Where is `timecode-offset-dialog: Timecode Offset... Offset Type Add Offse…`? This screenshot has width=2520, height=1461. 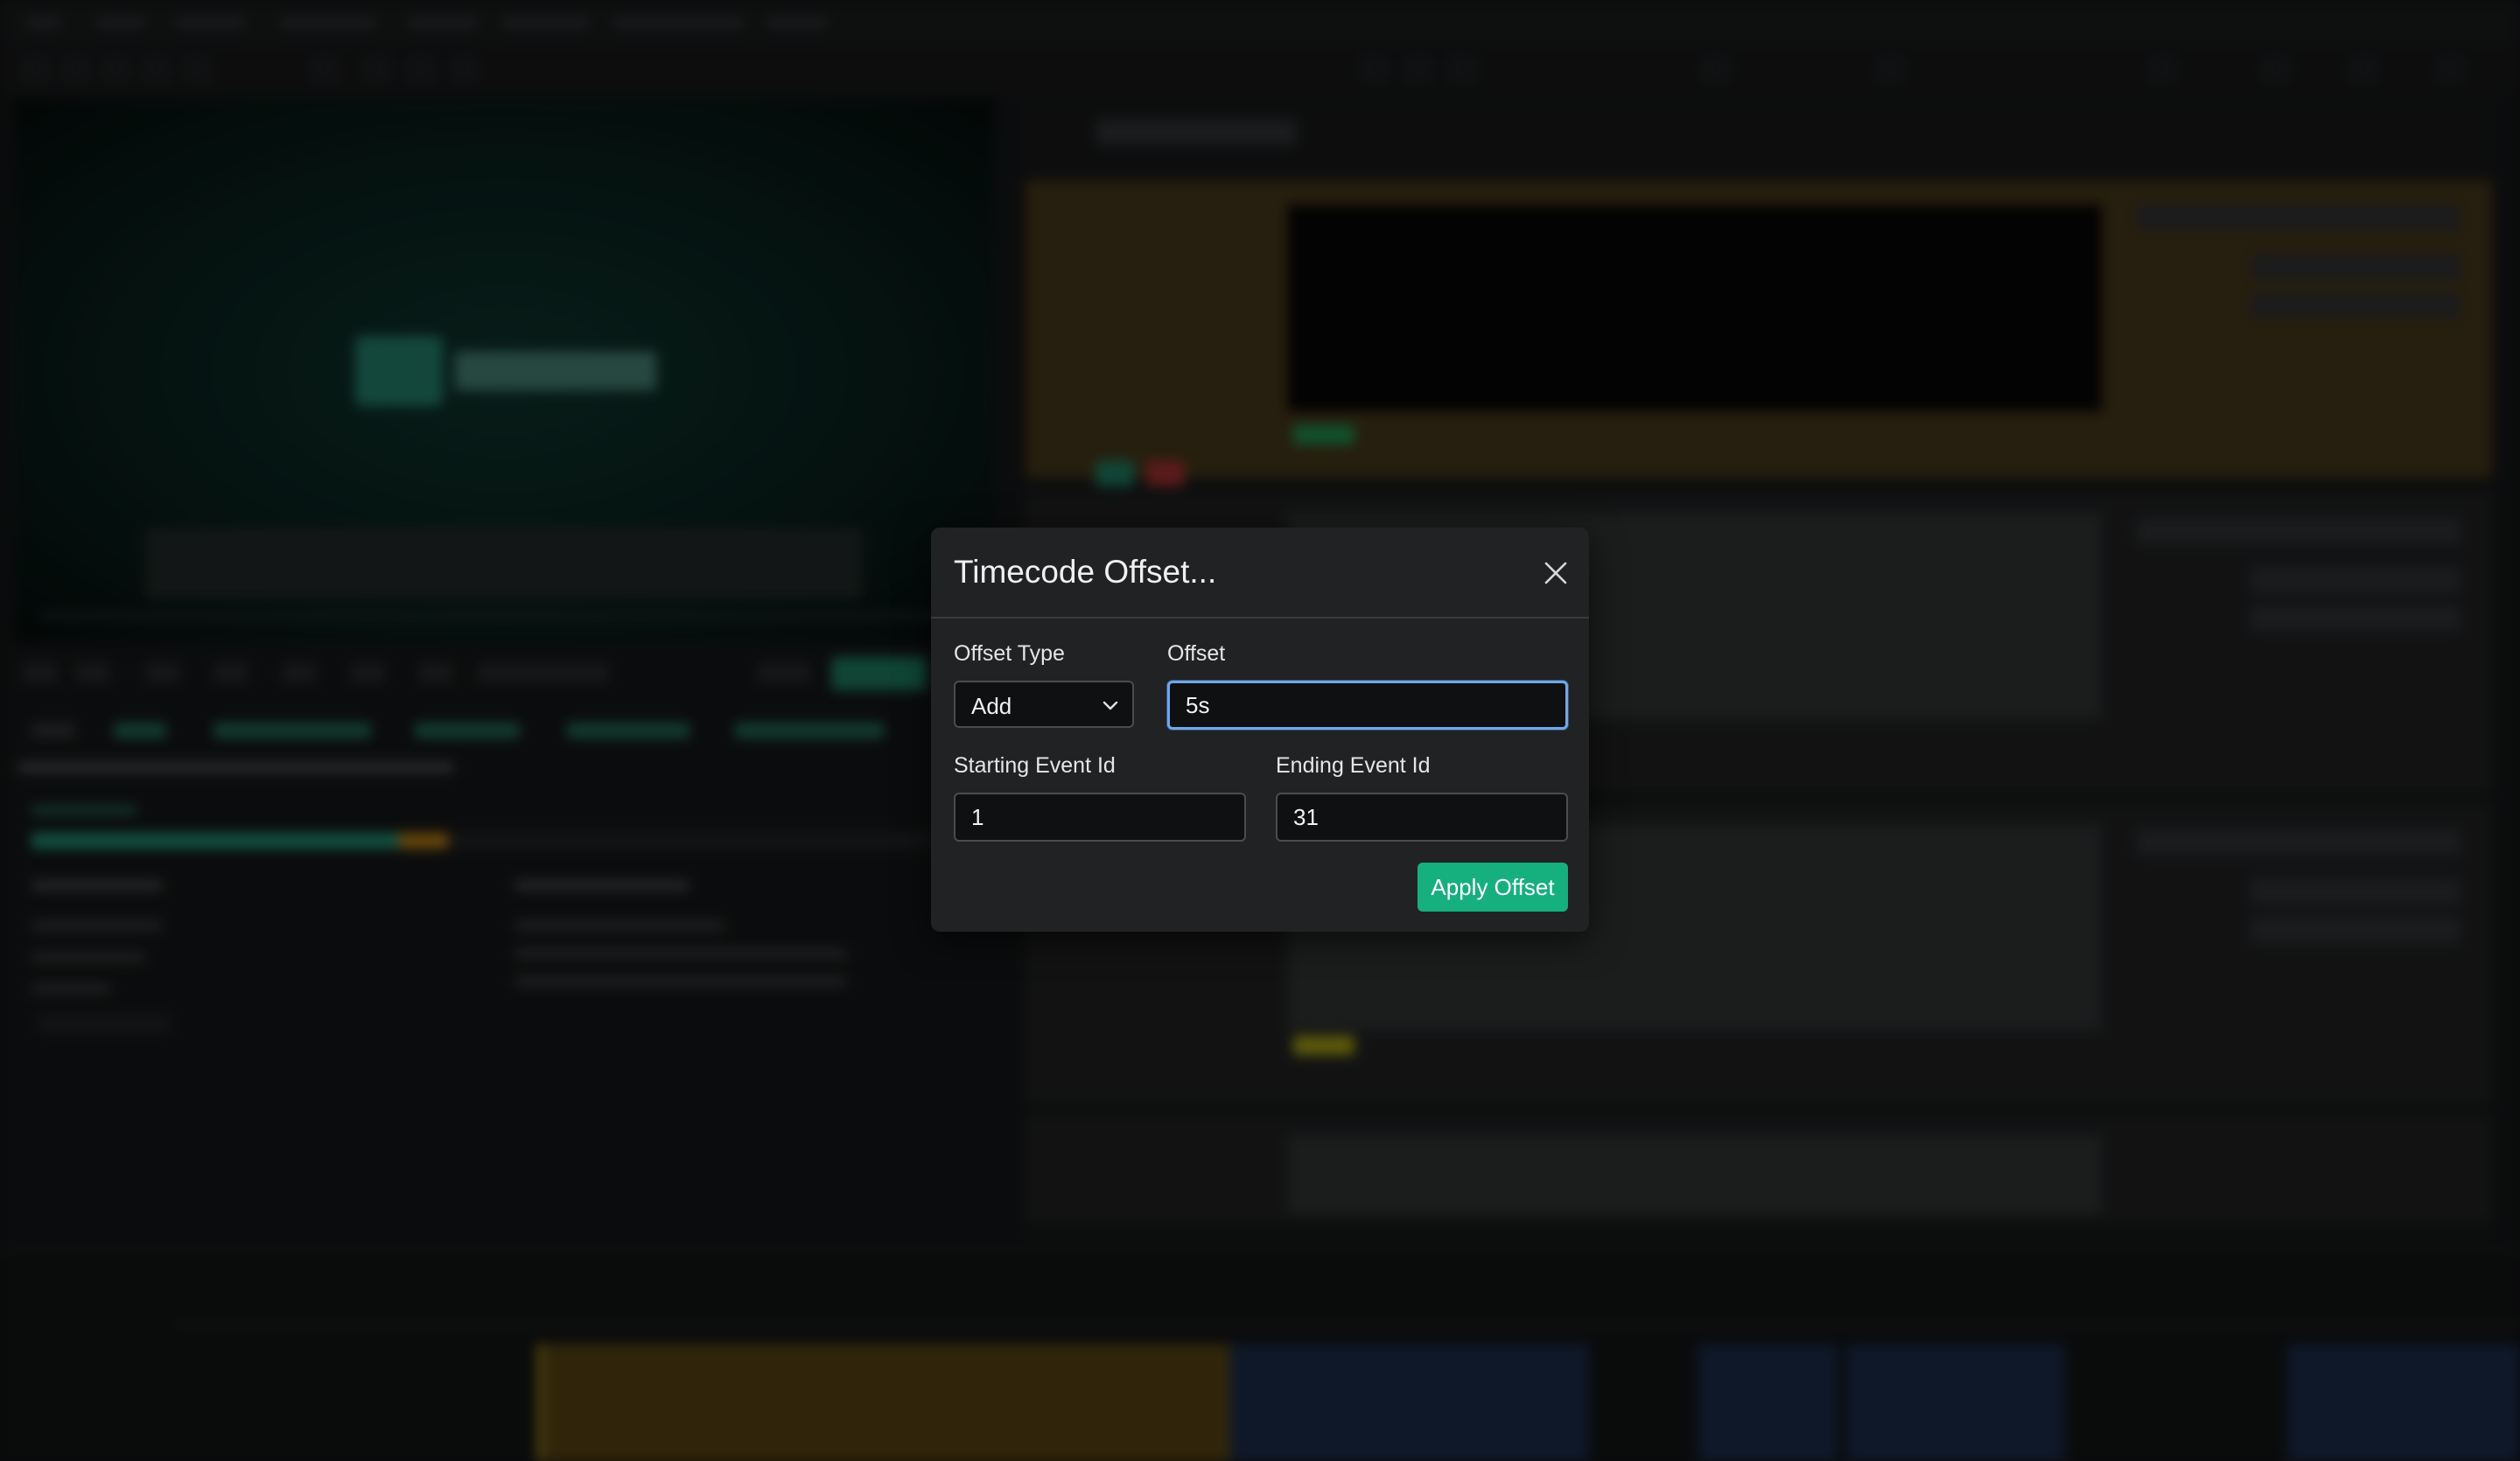
timecode-offset-dialog: Timecode Offset... Offset Type Add Offse… is located at coordinates (1260, 730).